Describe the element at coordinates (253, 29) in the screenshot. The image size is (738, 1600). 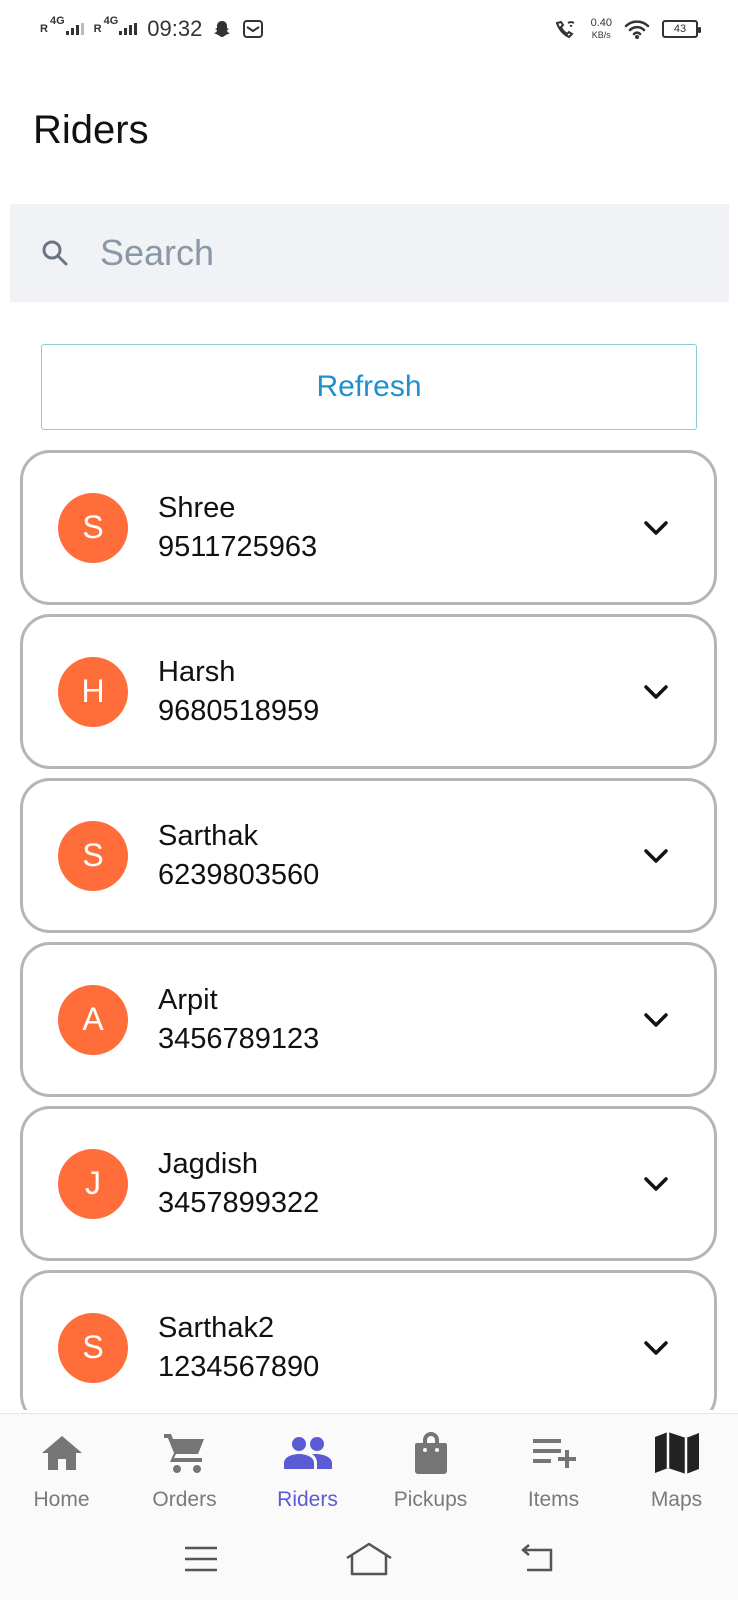
I see `message-icon` at that location.